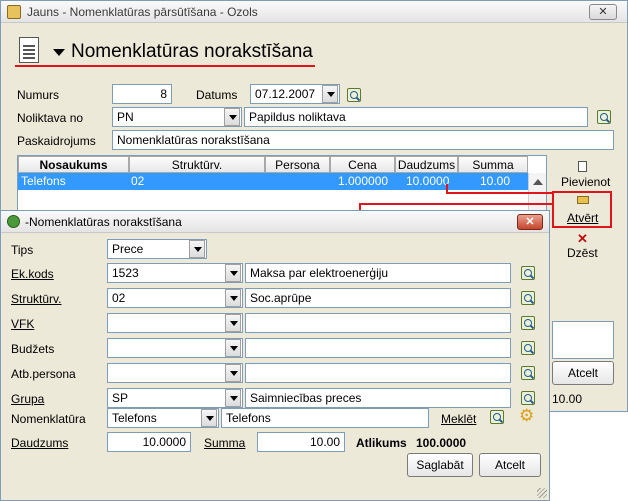  Describe the element at coordinates (582, 239) in the screenshot. I see `delete-icon: ✕` at that location.